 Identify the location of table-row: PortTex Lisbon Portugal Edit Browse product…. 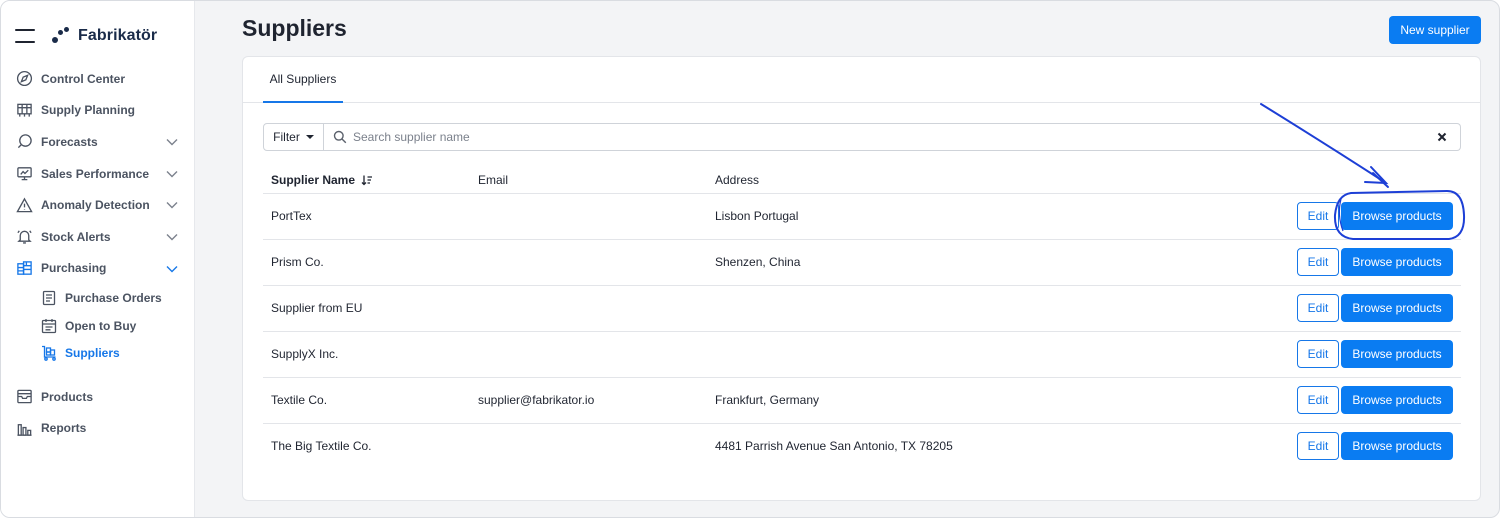
(862, 216).